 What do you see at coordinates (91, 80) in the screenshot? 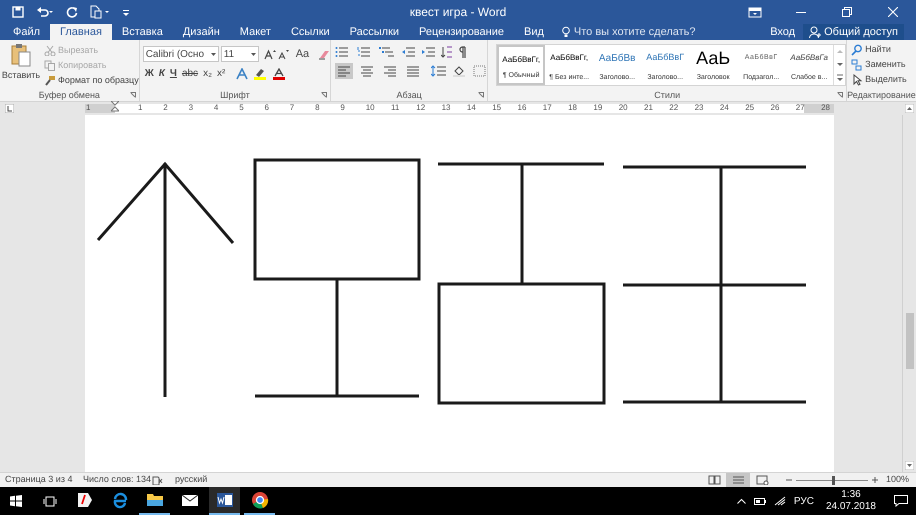
I see `clipboard-button: Формат по образцу` at bounding box center [91, 80].